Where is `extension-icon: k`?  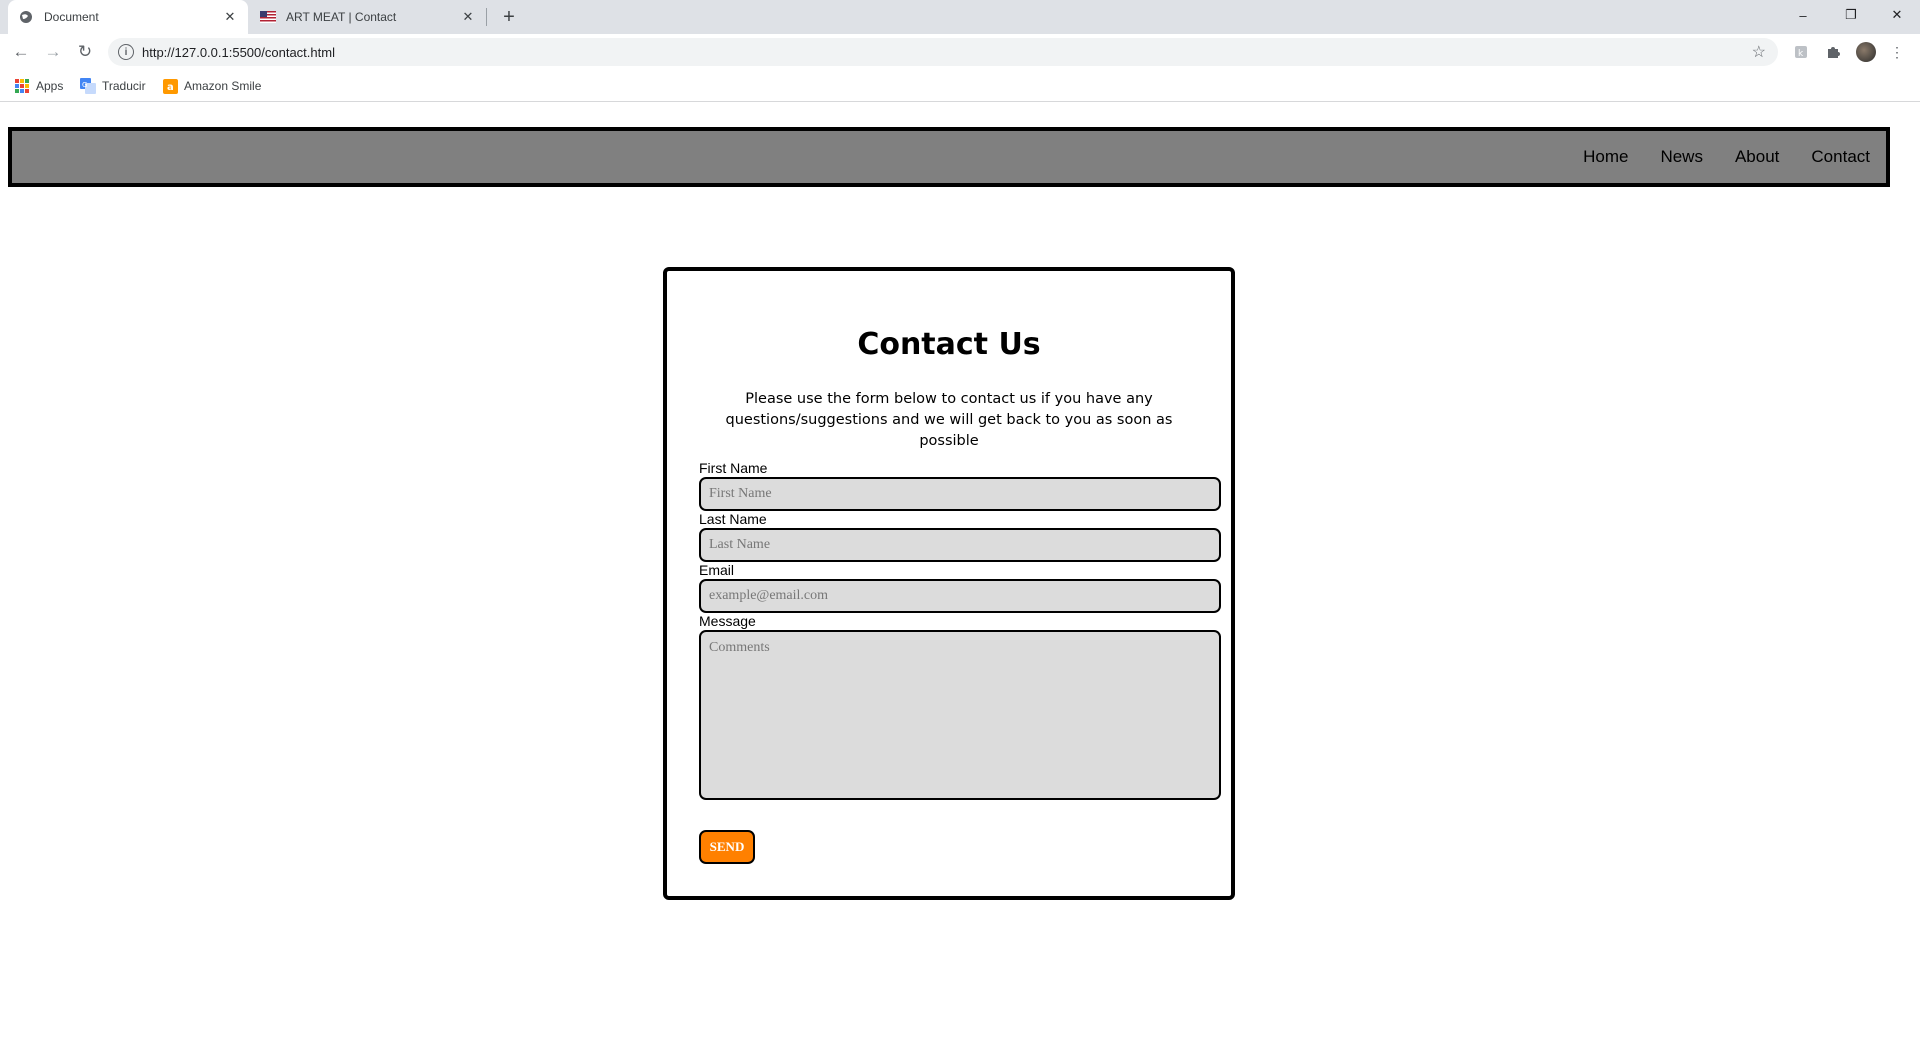
extension-icon: k is located at coordinates (1801, 52).